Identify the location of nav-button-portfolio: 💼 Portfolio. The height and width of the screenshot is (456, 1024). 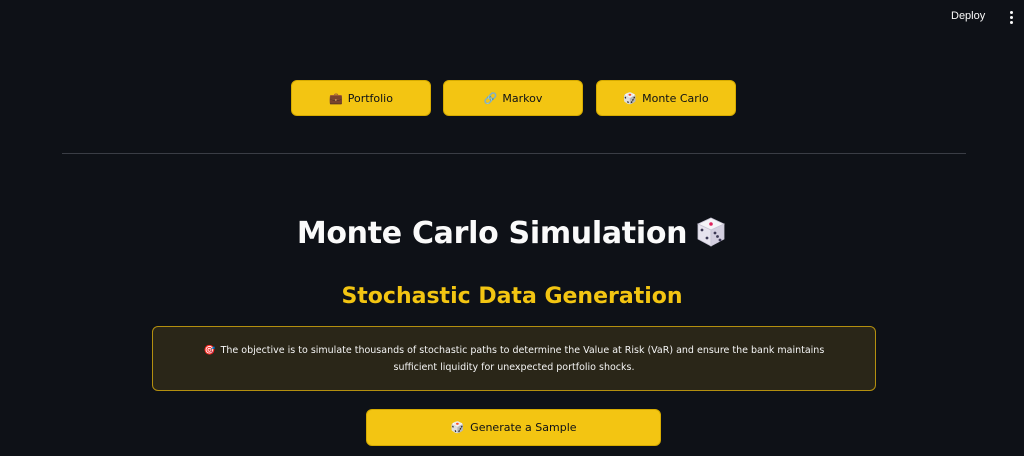
(361, 98).